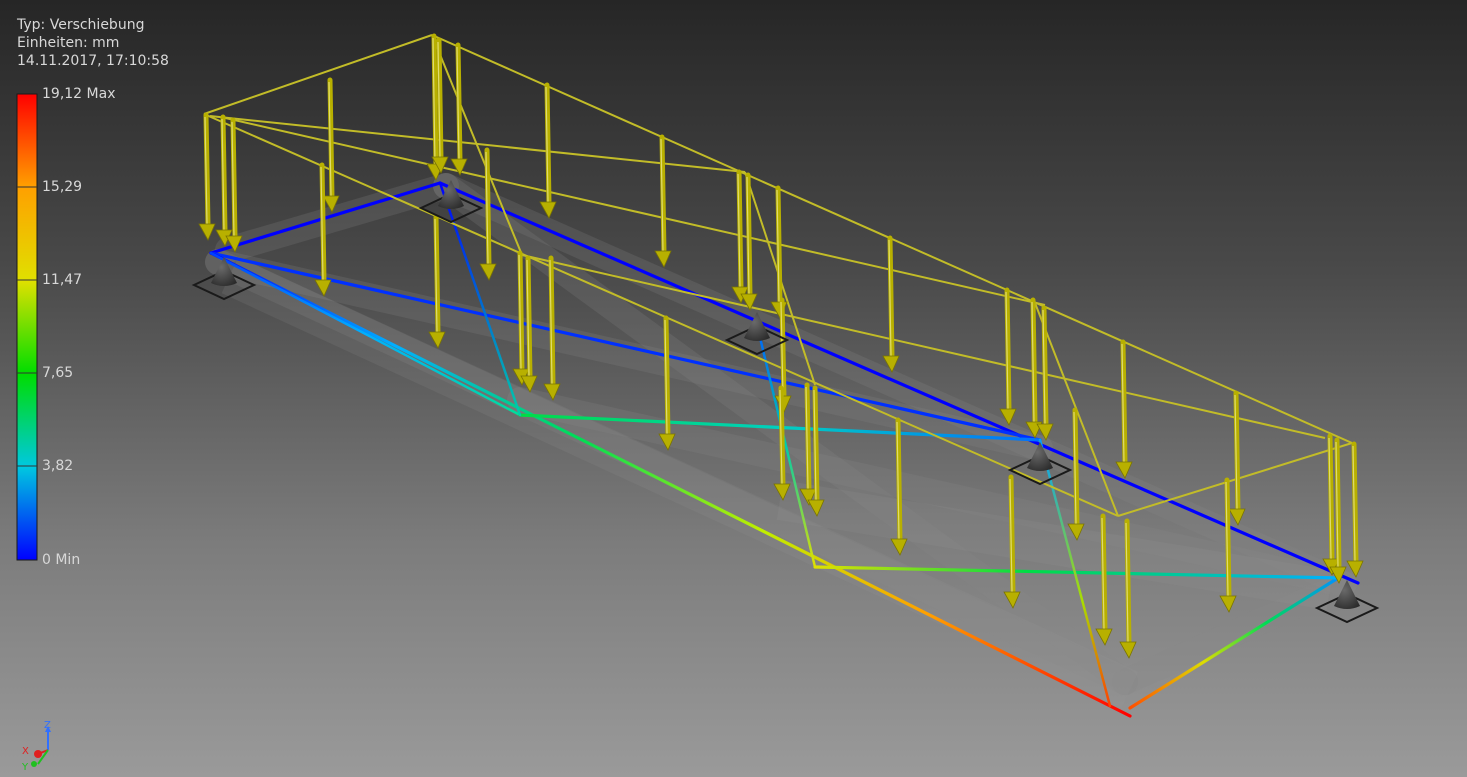  I want to click on result-timestamp: 14.11.2017, 17:10:58, so click(93, 61).